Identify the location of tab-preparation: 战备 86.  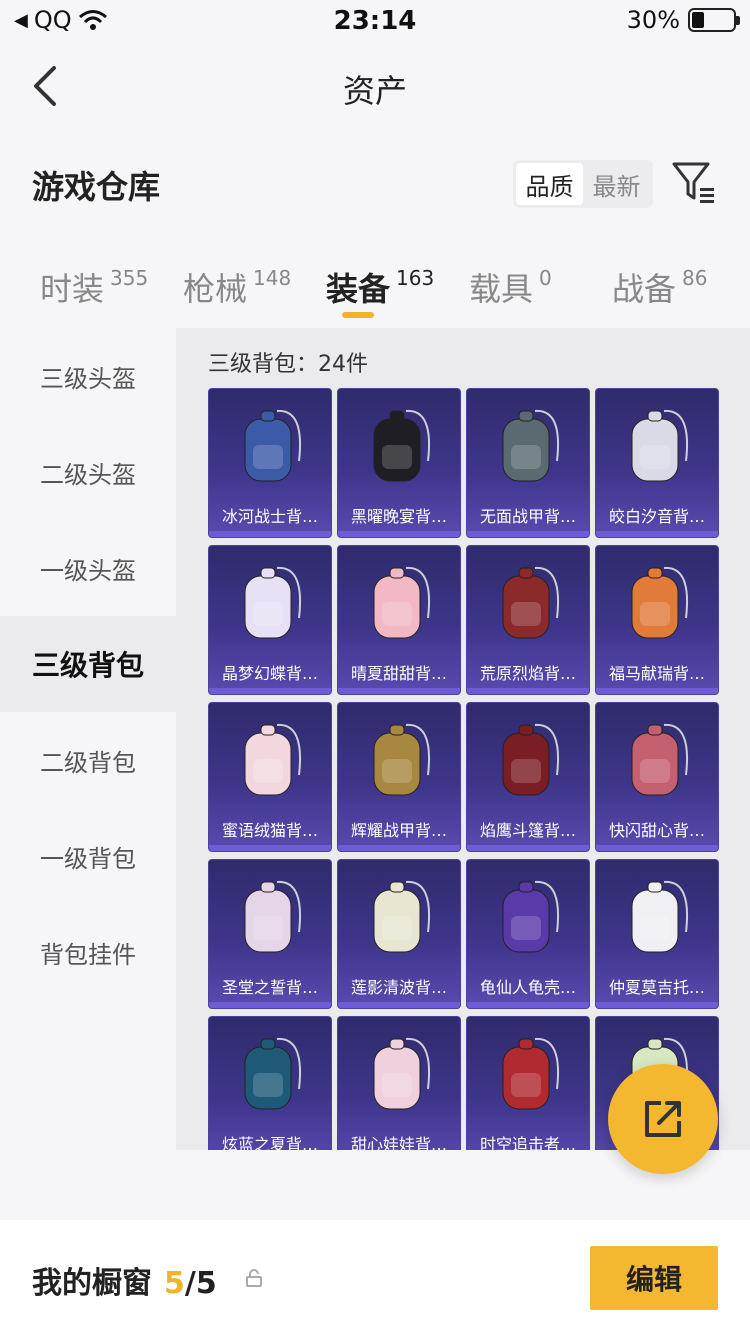
(659, 287).